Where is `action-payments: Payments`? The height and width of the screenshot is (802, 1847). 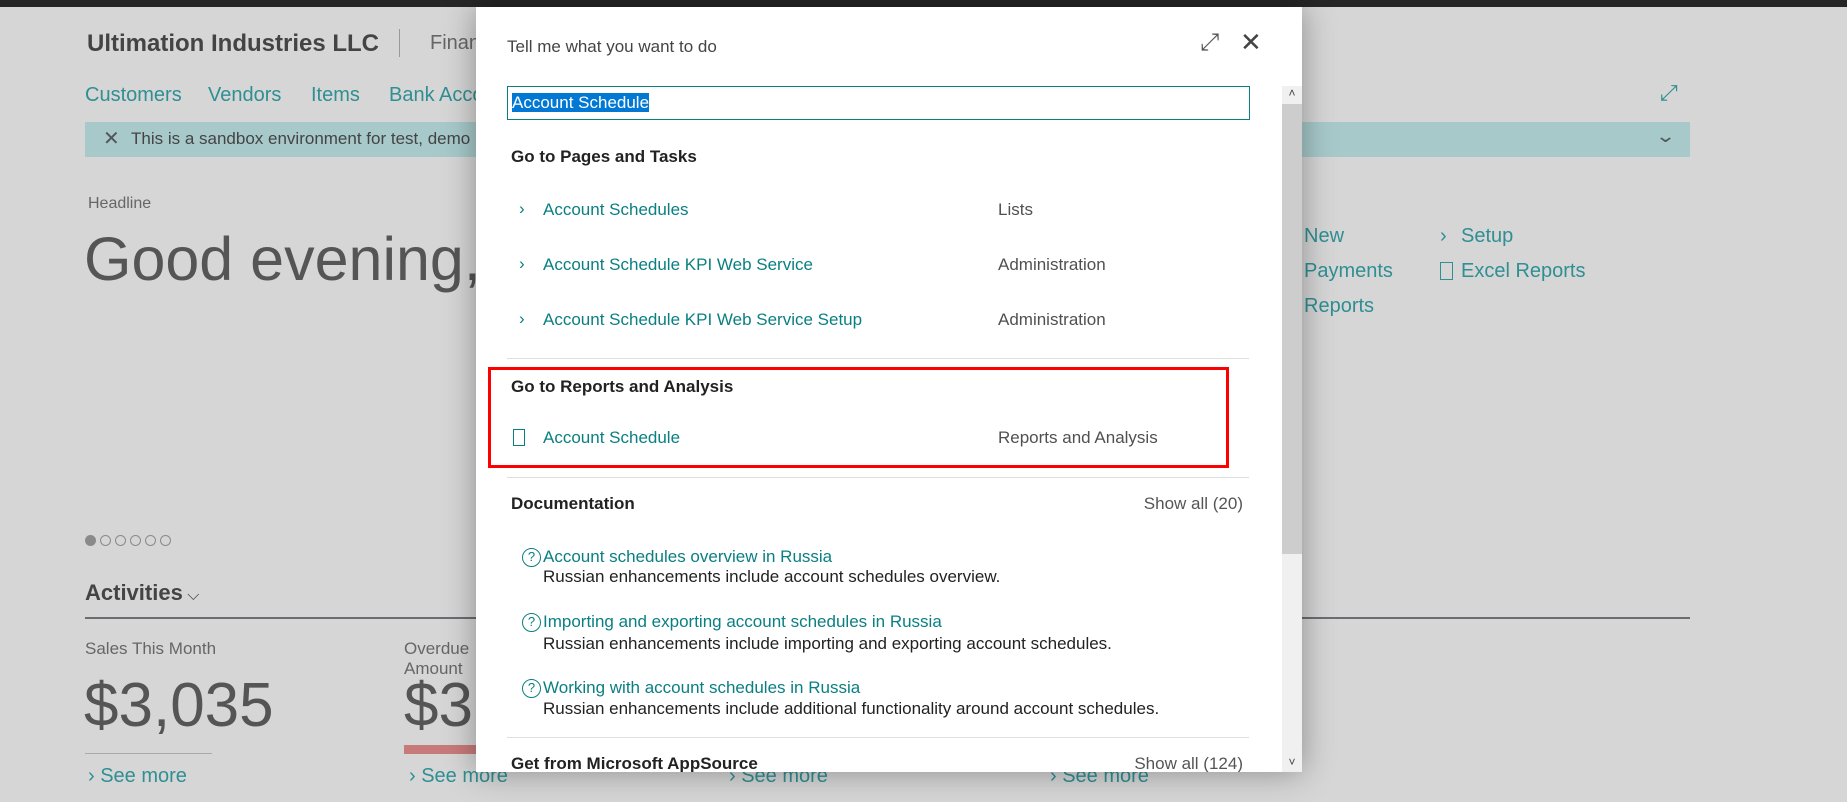 action-payments: Payments is located at coordinates (1348, 271).